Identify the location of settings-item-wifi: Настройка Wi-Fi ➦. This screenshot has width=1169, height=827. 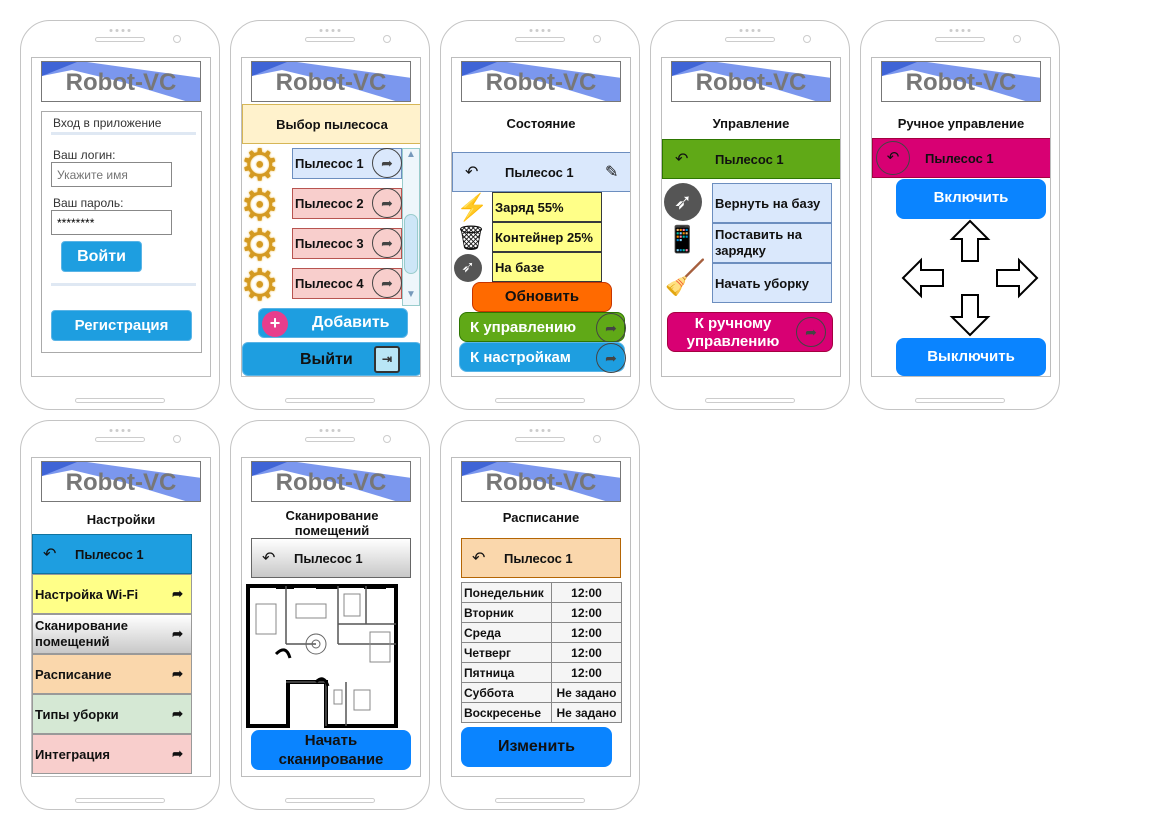
(112, 594).